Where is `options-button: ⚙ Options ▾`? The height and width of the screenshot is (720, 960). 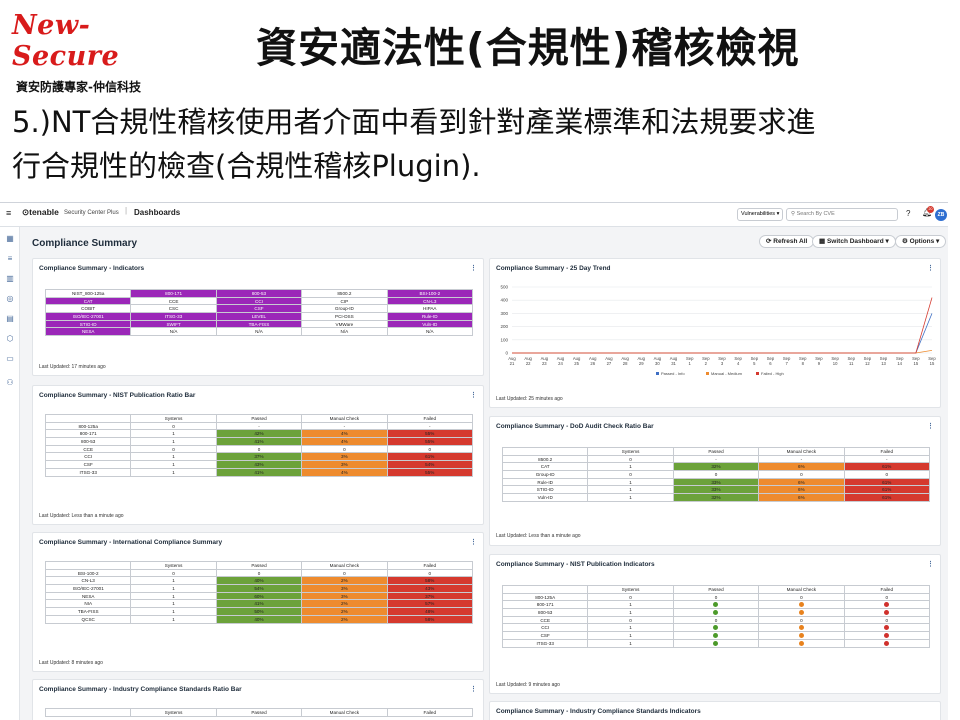 options-button: ⚙ Options ▾ is located at coordinates (921, 241).